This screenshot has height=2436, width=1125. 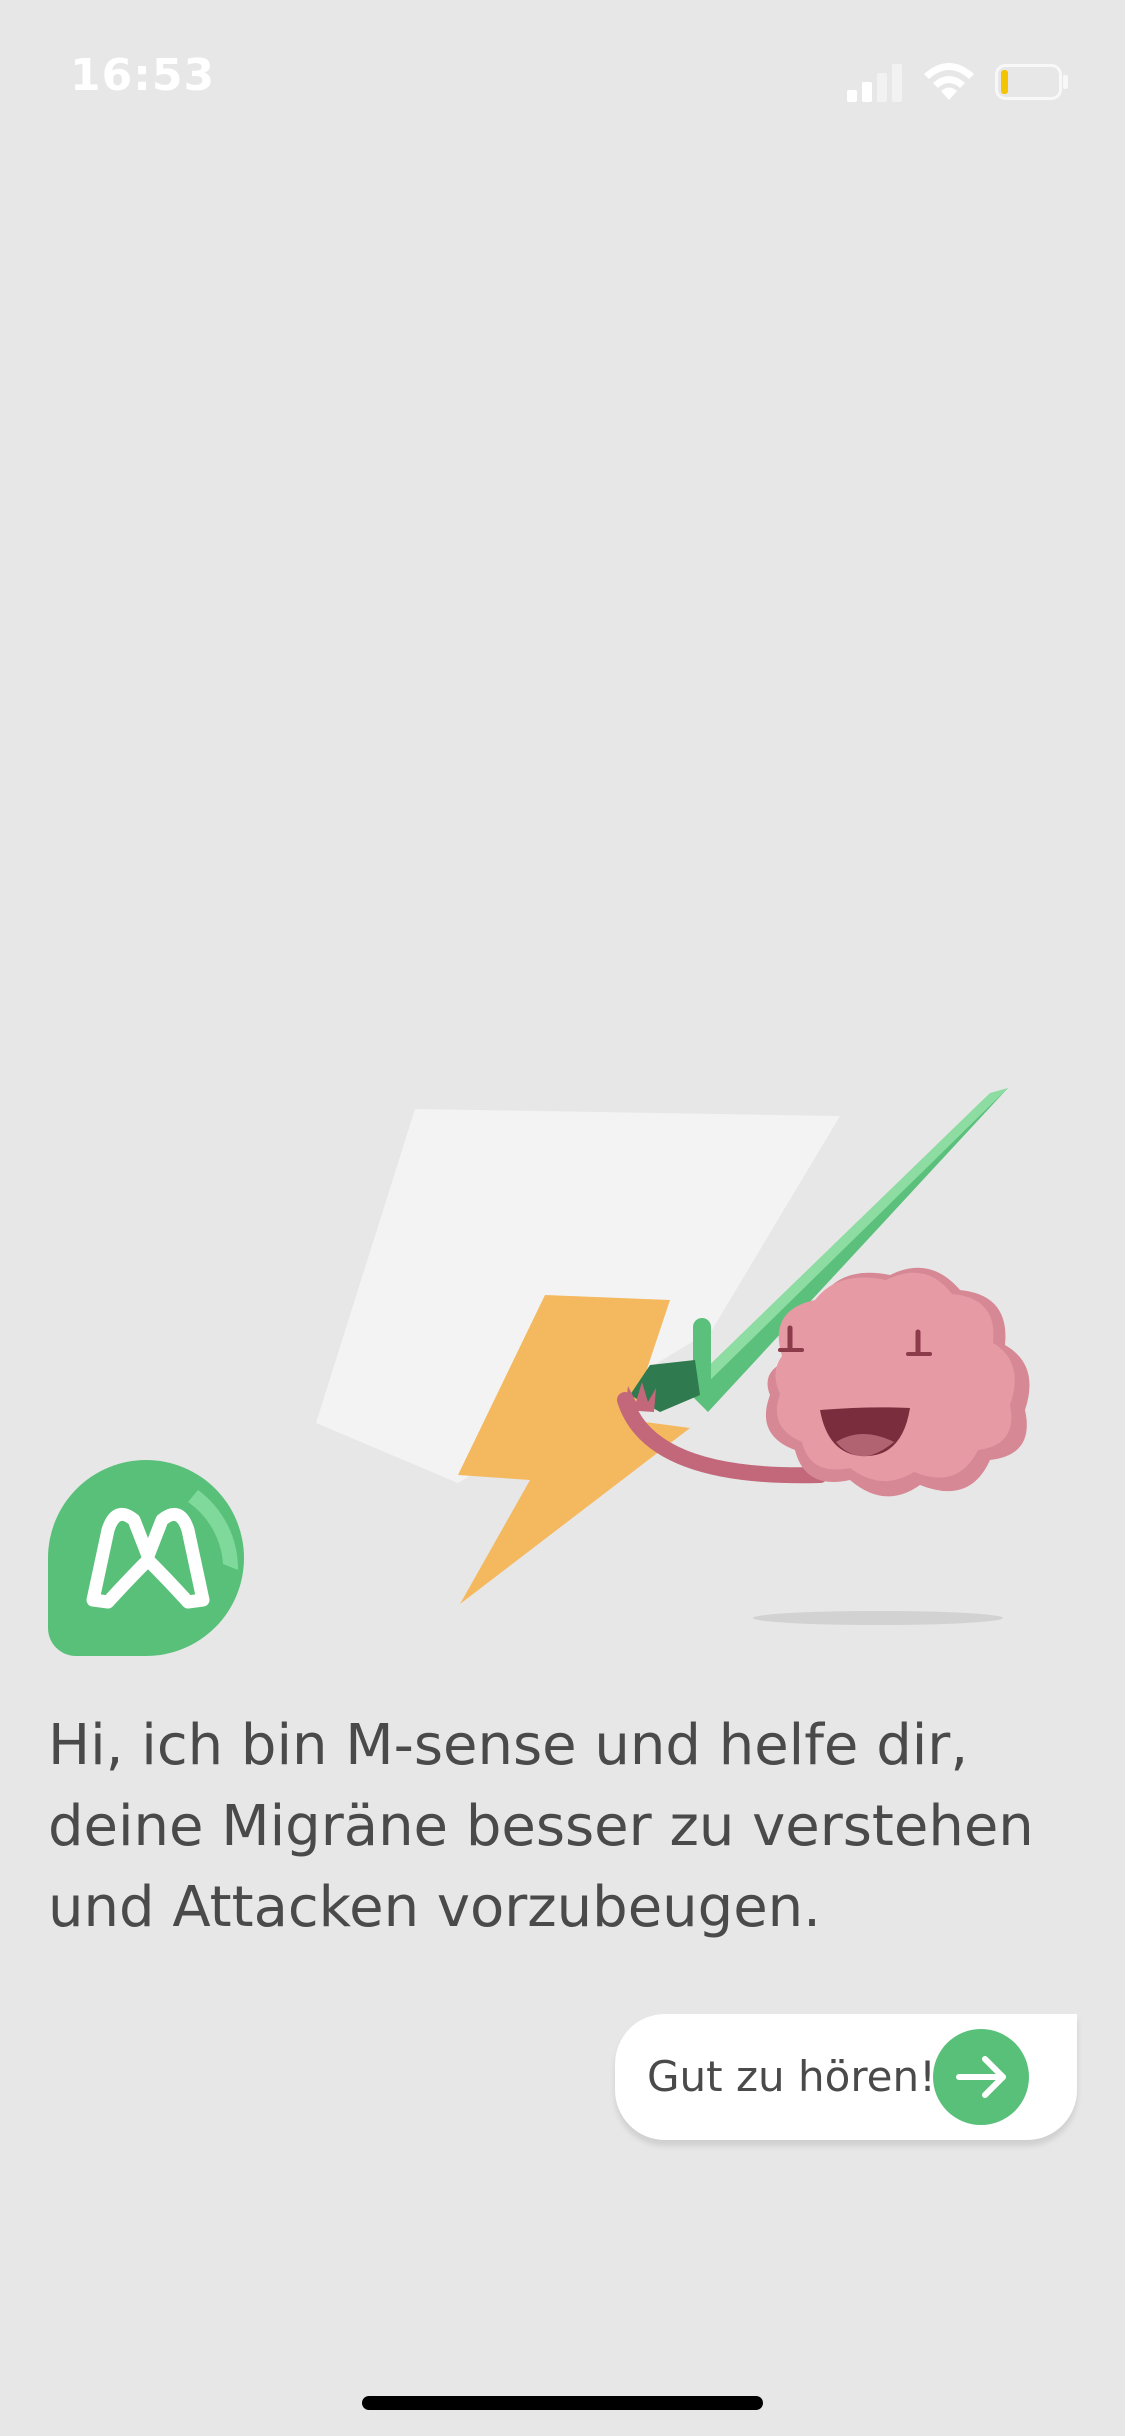 What do you see at coordinates (541, 1826) in the screenshot?
I see `intro-line-2: deine Migräne besser zu verstehen` at bounding box center [541, 1826].